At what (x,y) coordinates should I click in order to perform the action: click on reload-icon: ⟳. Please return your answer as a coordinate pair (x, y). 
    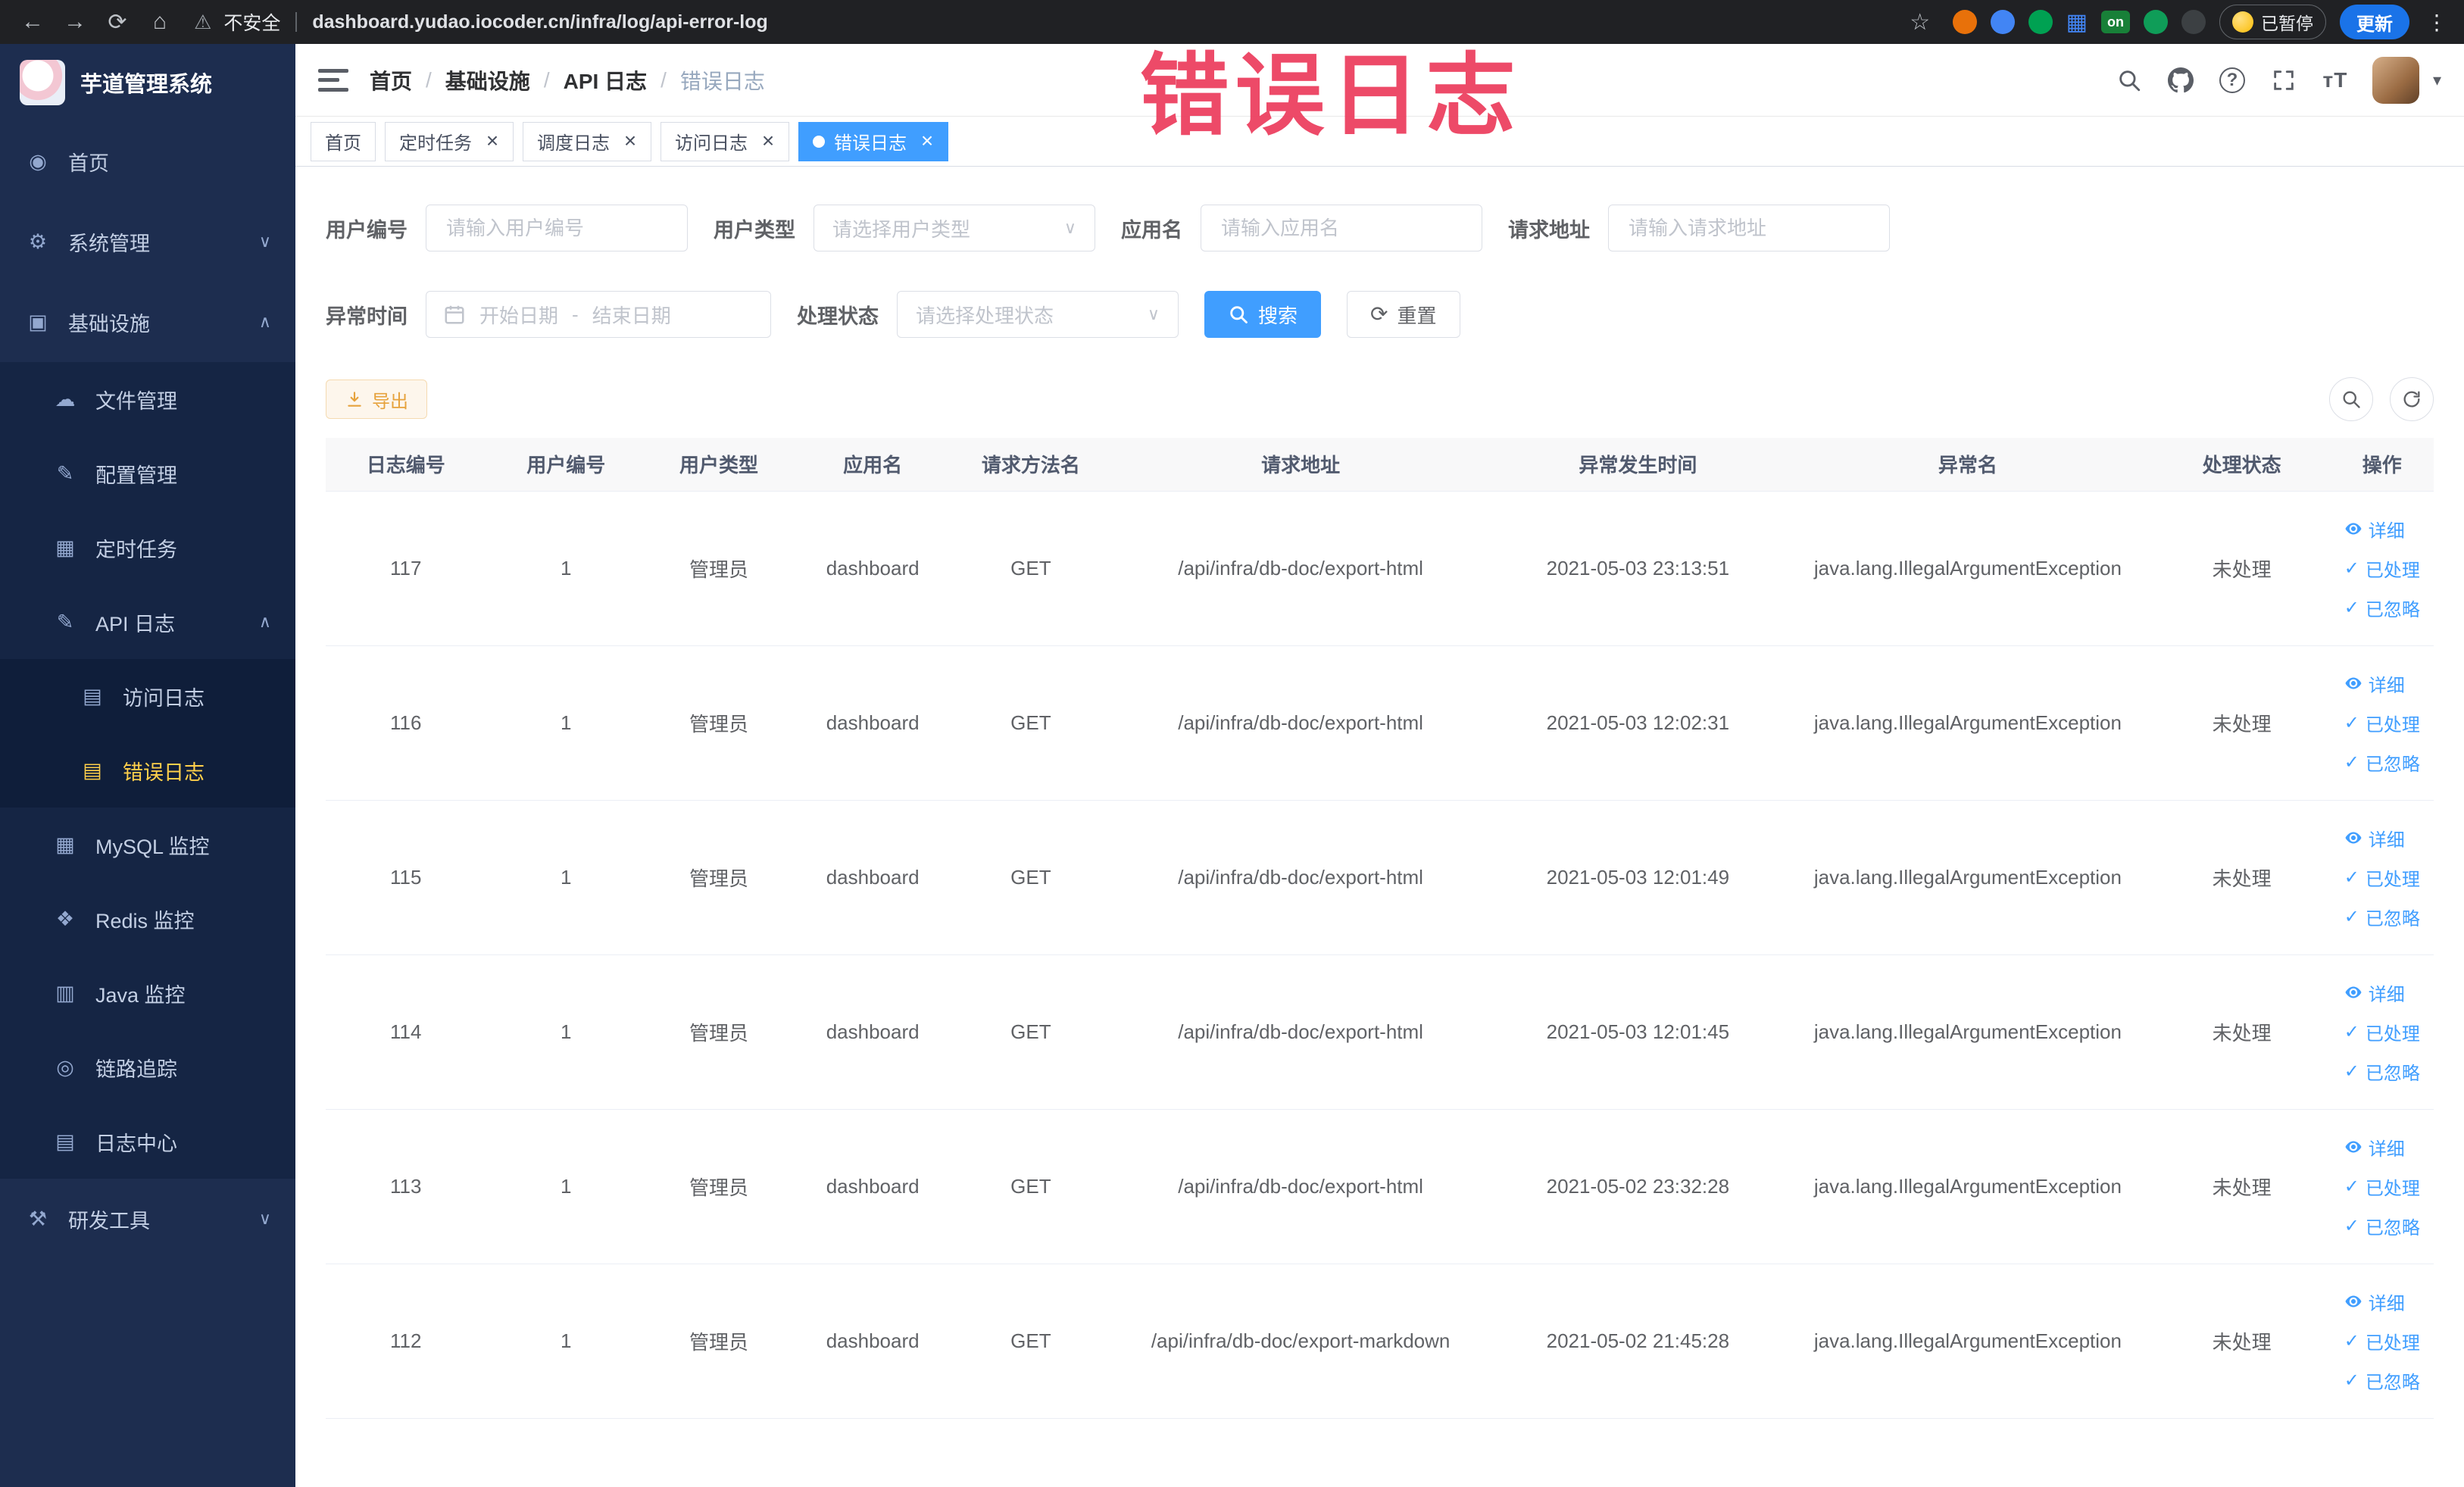
    Looking at the image, I should click on (117, 22).